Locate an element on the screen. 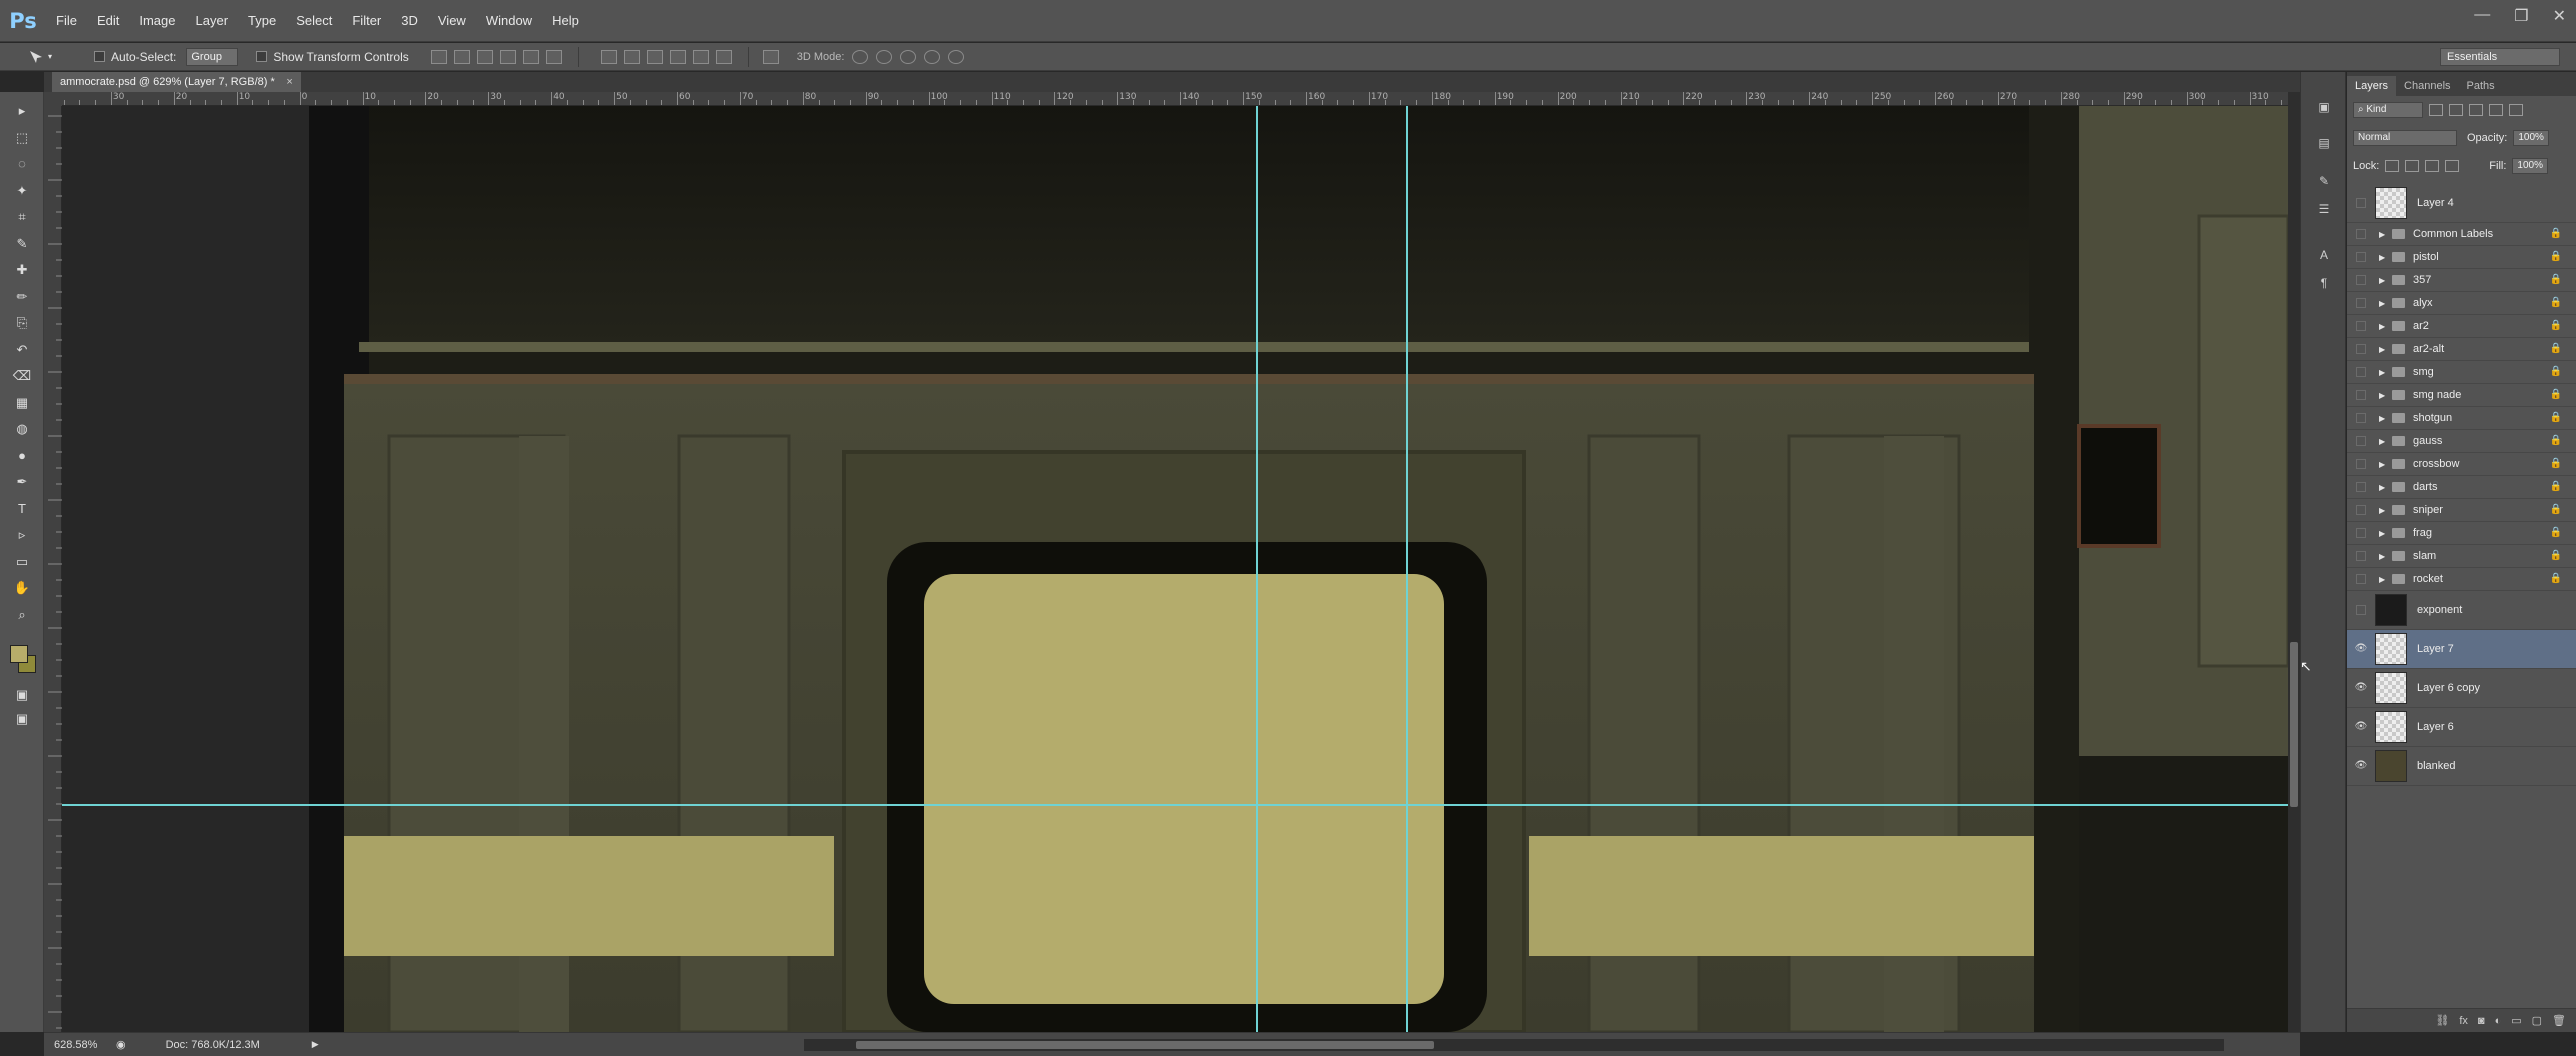 This screenshot has height=1056, width=2576. layer-row: ▶ darts 🔒 is located at coordinates (2461, 487).